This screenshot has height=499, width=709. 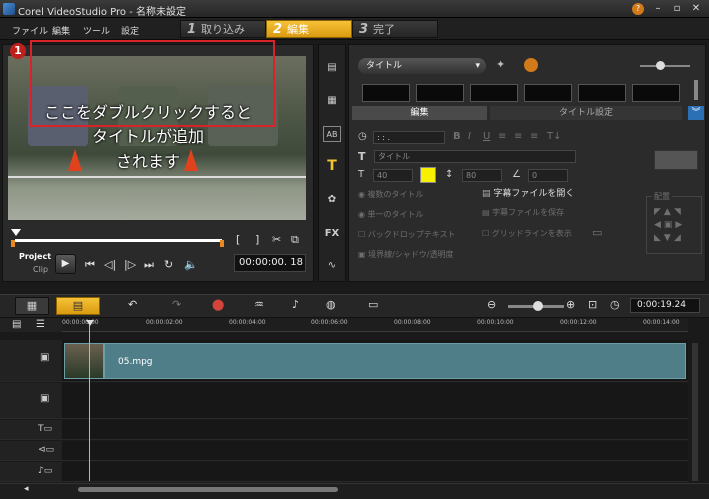 I want to click on mark-in-button: [, so click(x=238, y=239).